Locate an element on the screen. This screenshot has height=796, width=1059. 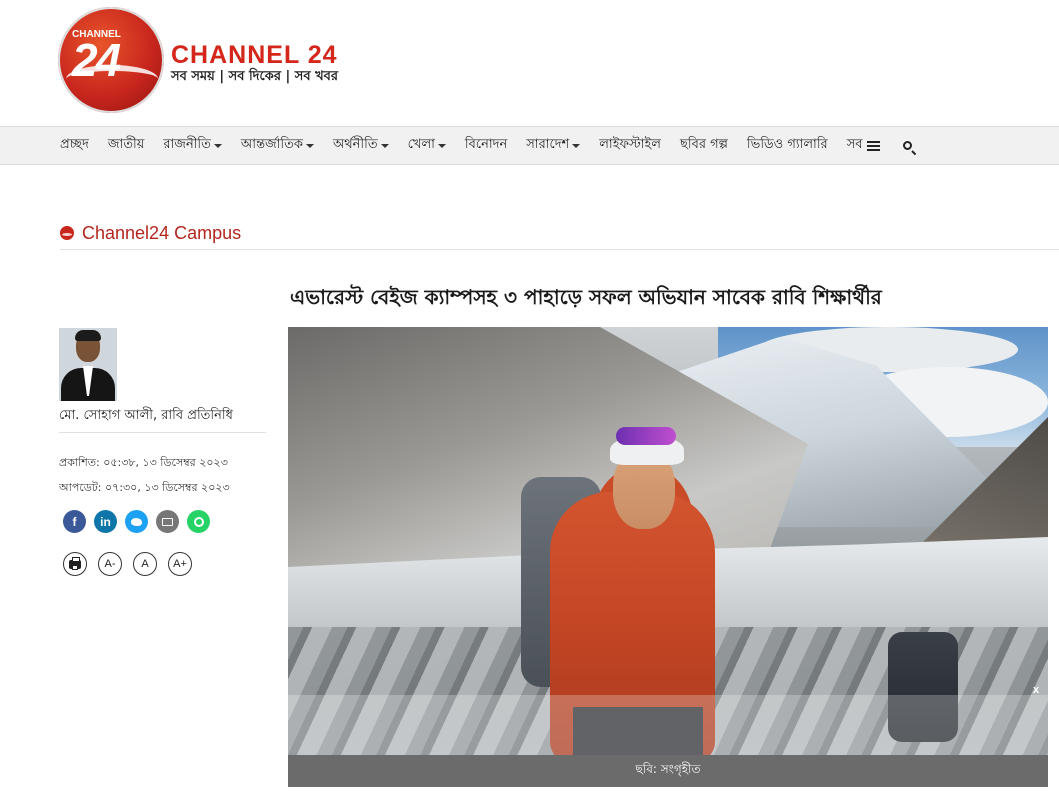
nav-item-7: সারাদেশ is located at coordinates (553, 145).